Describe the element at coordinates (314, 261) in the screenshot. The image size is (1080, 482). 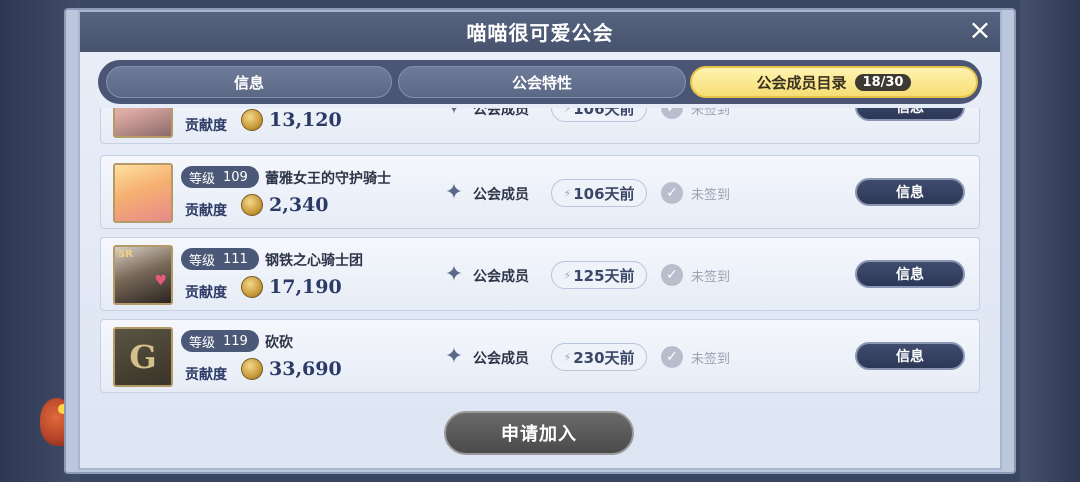
I see `member-name: 钢铁之心骑士团` at that location.